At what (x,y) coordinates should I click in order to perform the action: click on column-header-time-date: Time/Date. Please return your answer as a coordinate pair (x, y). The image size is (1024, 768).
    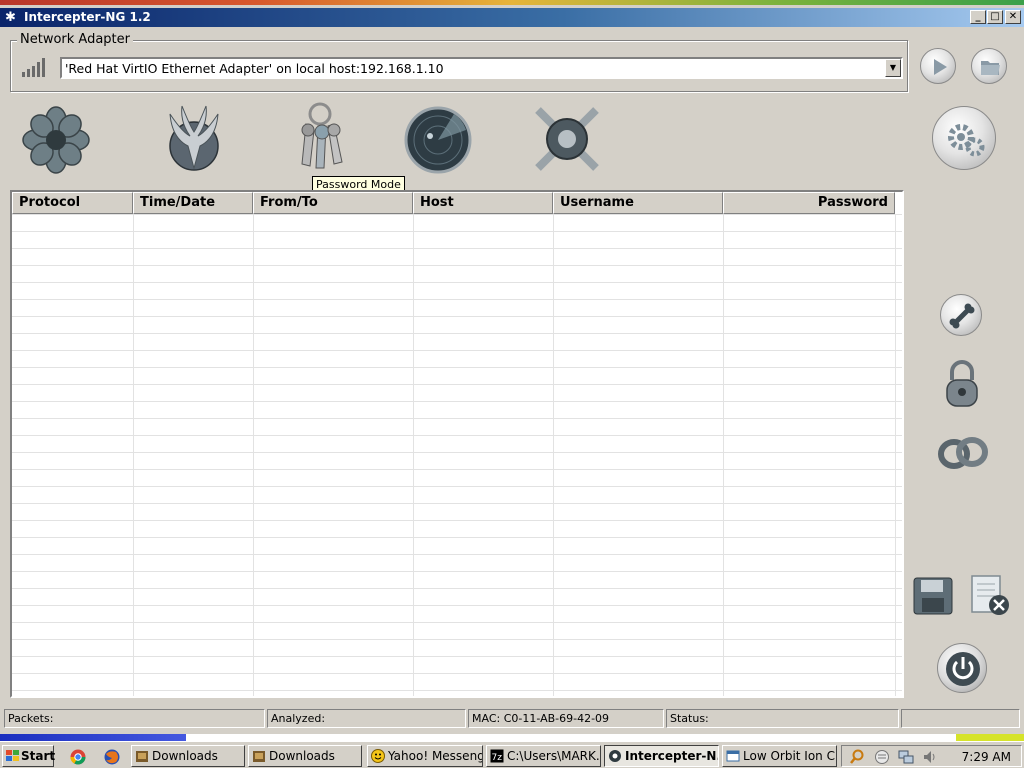
    Looking at the image, I should click on (193, 203).